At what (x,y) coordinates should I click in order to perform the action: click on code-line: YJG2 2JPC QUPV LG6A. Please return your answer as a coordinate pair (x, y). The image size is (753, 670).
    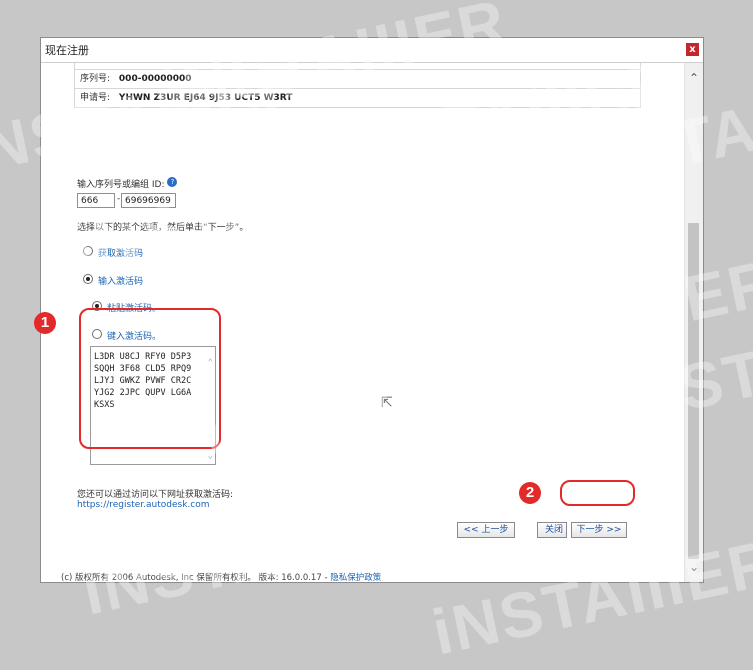
    Looking at the image, I should click on (143, 393).